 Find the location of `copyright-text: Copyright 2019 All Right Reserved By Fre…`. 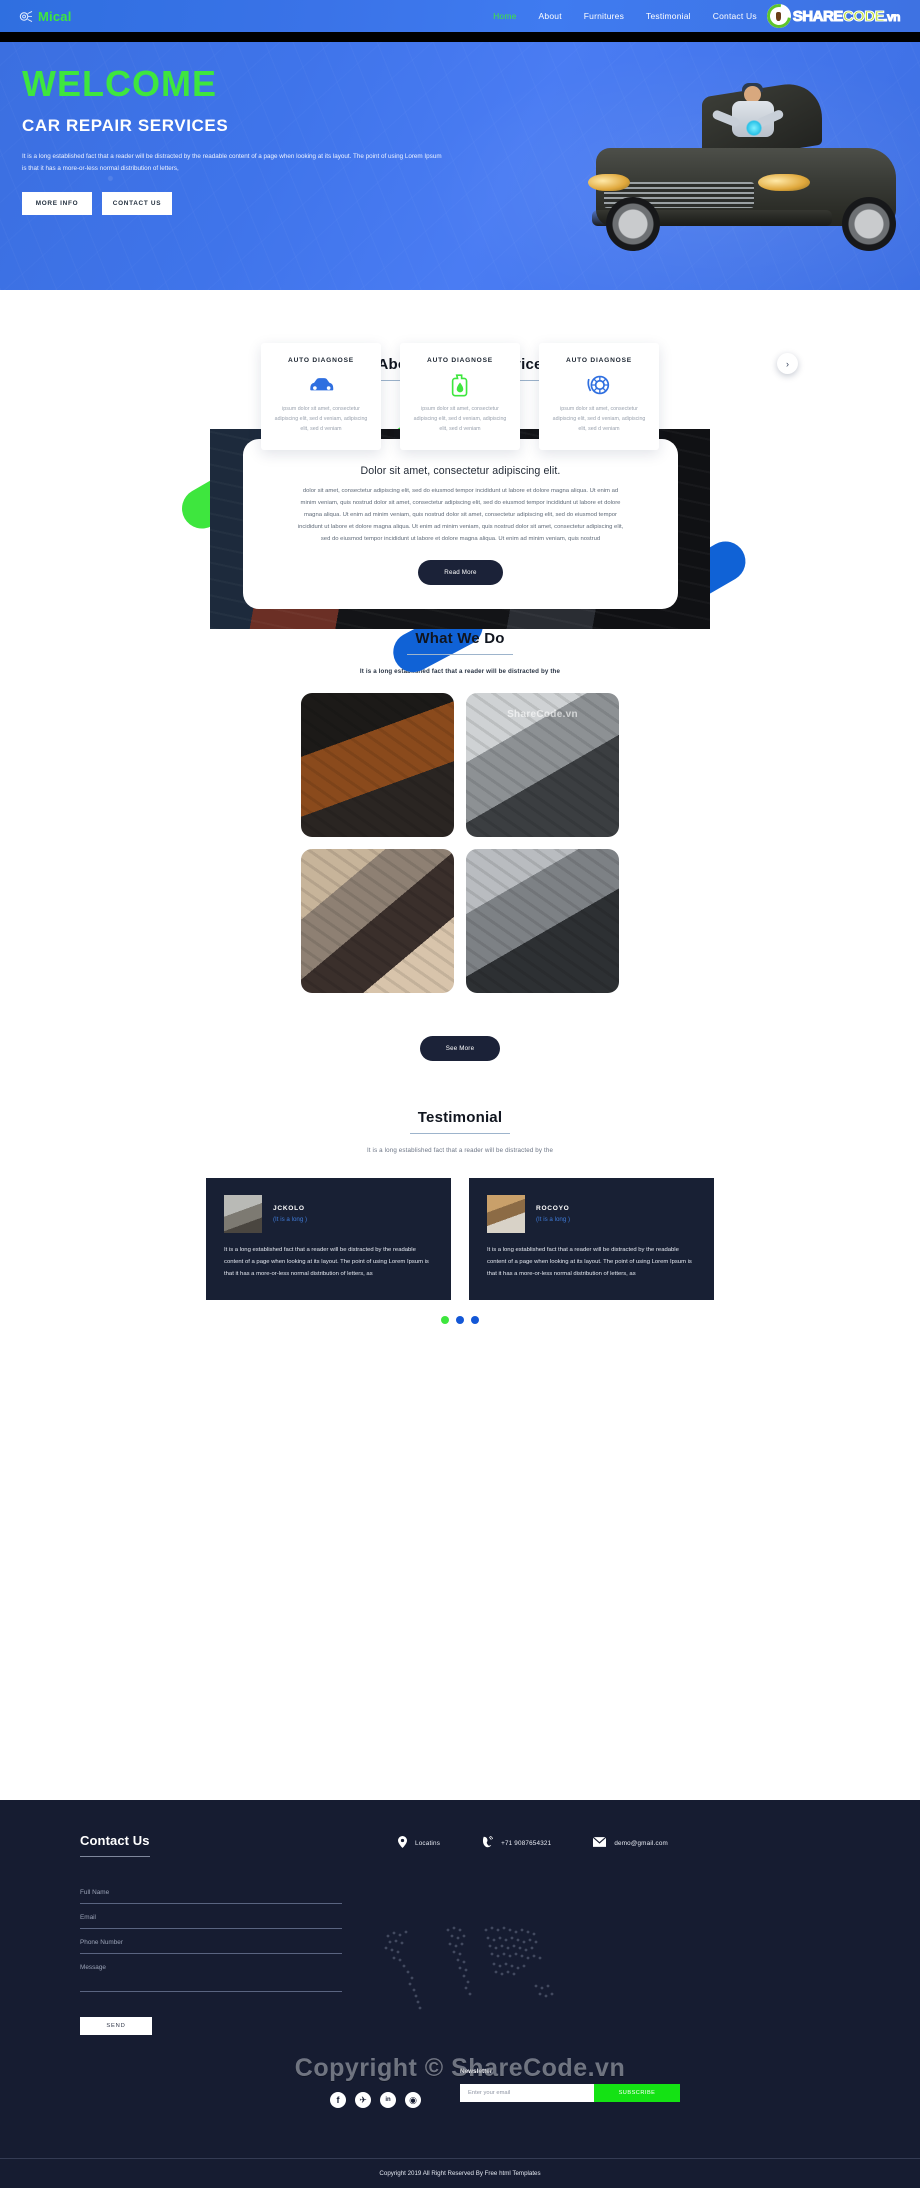

copyright-text: Copyright 2019 All Right Reserved By Fre… is located at coordinates (460, 2173).